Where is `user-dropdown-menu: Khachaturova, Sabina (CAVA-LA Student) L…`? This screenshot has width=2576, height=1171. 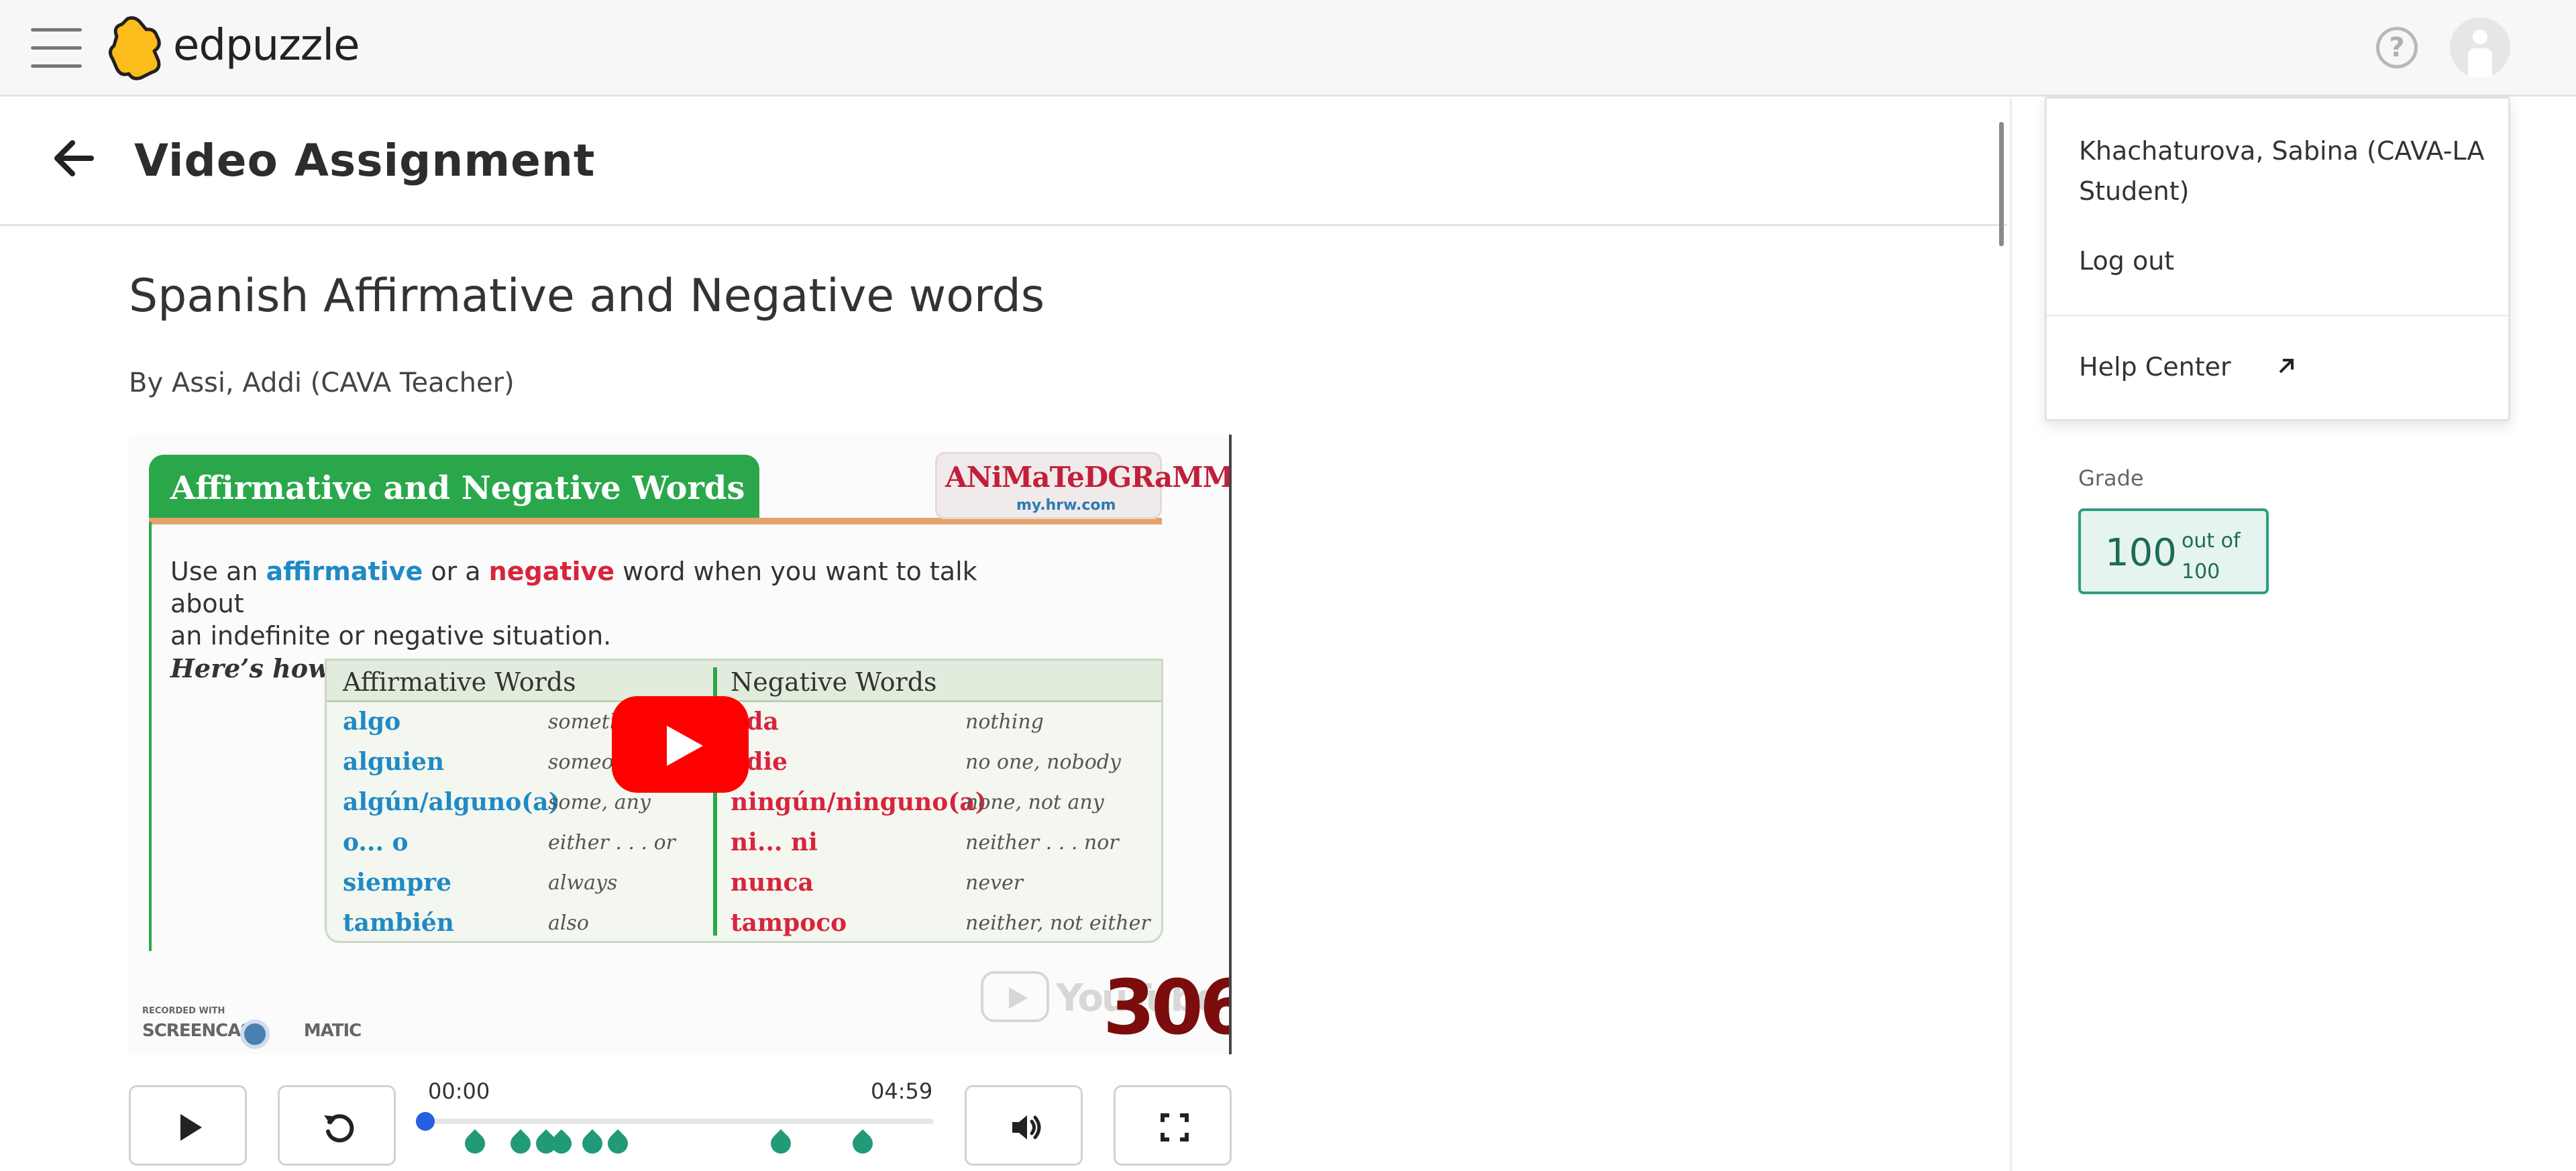 user-dropdown-menu: Khachaturova, Sabina (CAVA-LA Student) L… is located at coordinates (2277, 259).